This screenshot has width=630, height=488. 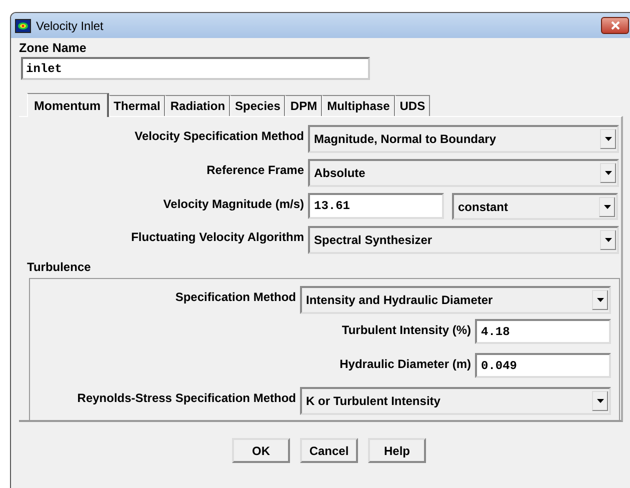 I want to click on tab: DPM, so click(x=303, y=105).